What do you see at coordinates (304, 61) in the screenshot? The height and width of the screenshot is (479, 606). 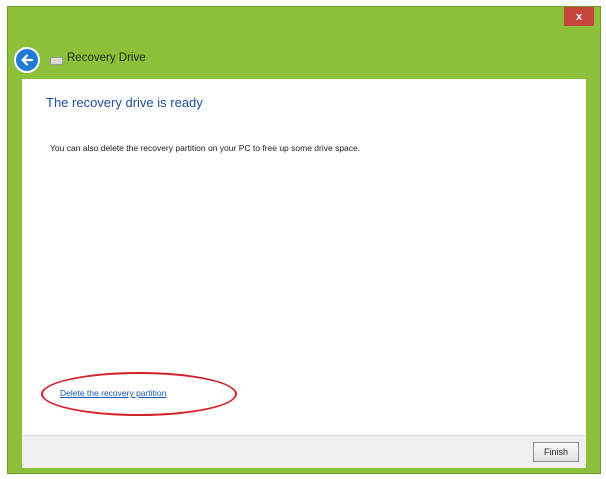 I see `navigation-bar: Recovery Drive` at bounding box center [304, 61].